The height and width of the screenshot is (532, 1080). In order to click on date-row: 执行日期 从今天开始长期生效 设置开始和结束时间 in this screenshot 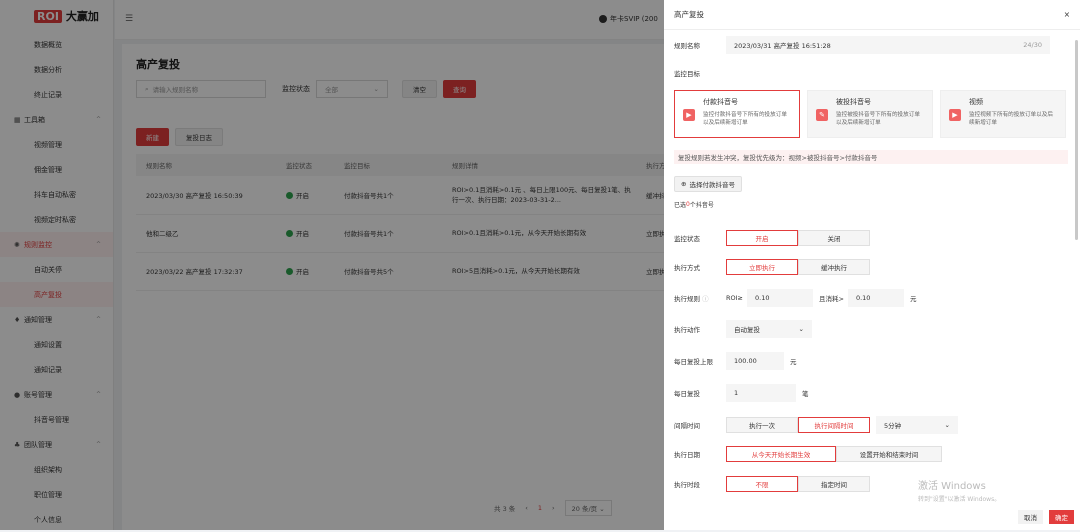, I will do `click(808, 454)`.